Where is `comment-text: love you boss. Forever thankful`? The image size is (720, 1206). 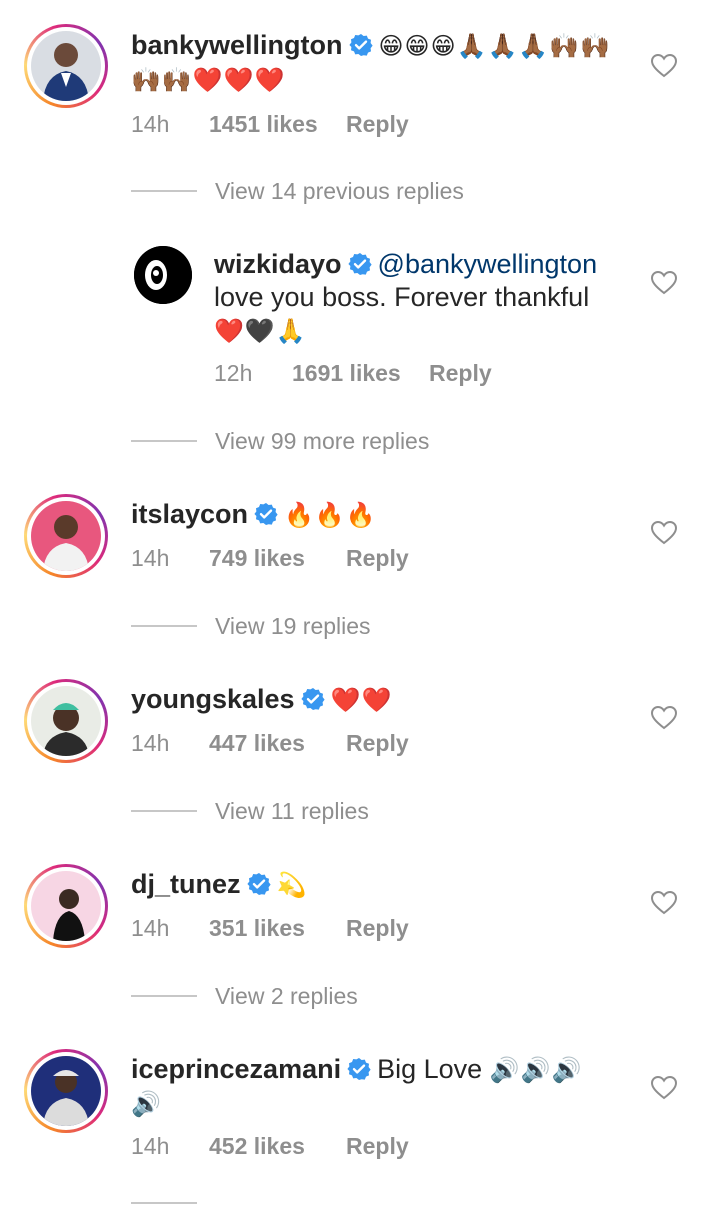 comment-text: love you boss. Forever thankful is located at coordinates (402, 297).